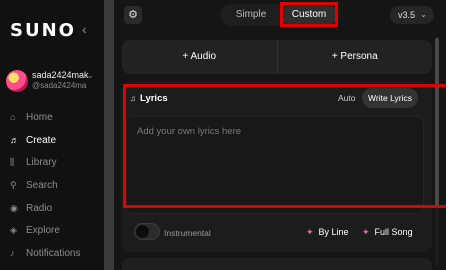  I want to click on sidebar-item-radio: ◉ Radio, so click(56, 208).